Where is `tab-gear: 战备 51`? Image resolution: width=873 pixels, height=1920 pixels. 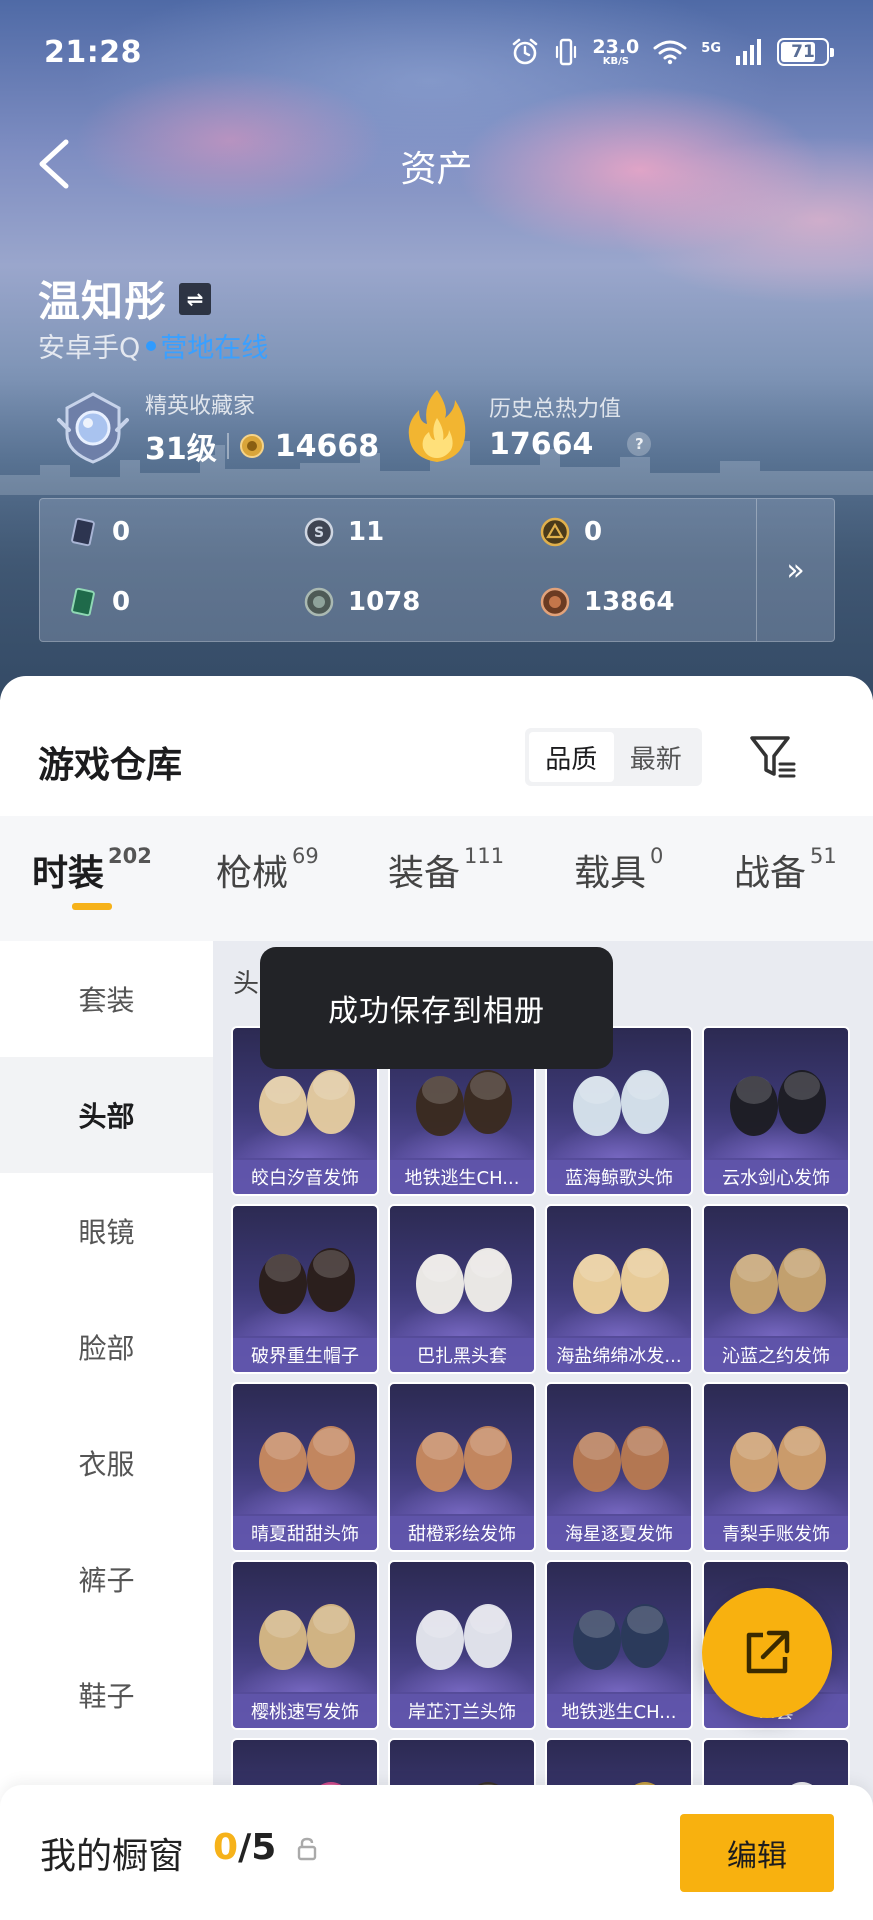 tab-gear: 战备 51 is located at coordinates (785, 870).